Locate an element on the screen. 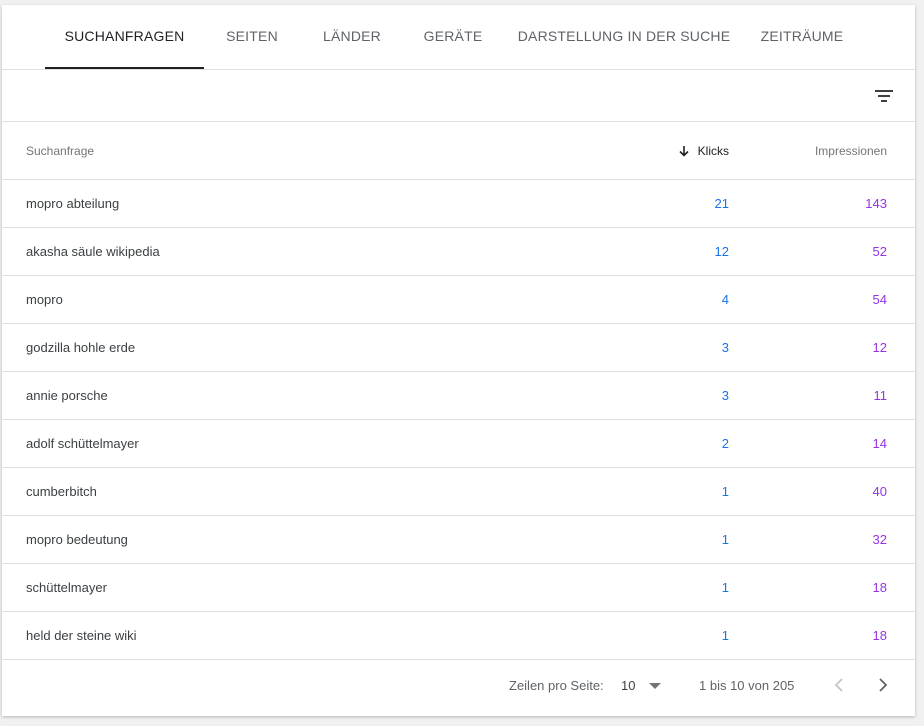  query-cell: mopro bedeutung is located at coordinates (77, 539).